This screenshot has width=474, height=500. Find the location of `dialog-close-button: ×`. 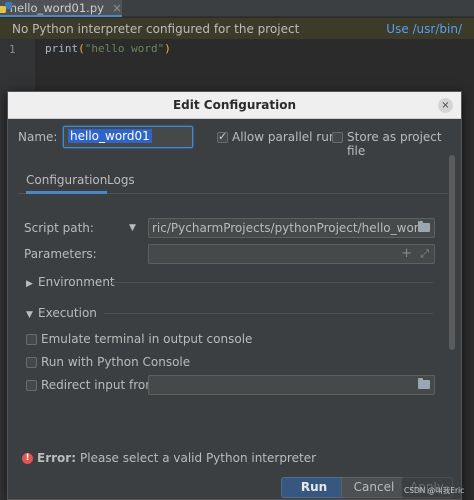

dialog-close-button: × is located at coordinates (445, 105).